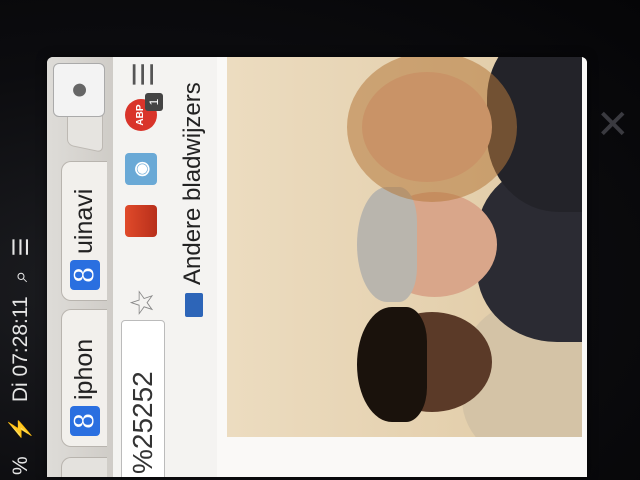  I want to click on clock: Di 07:28:11, so click(21, 349).